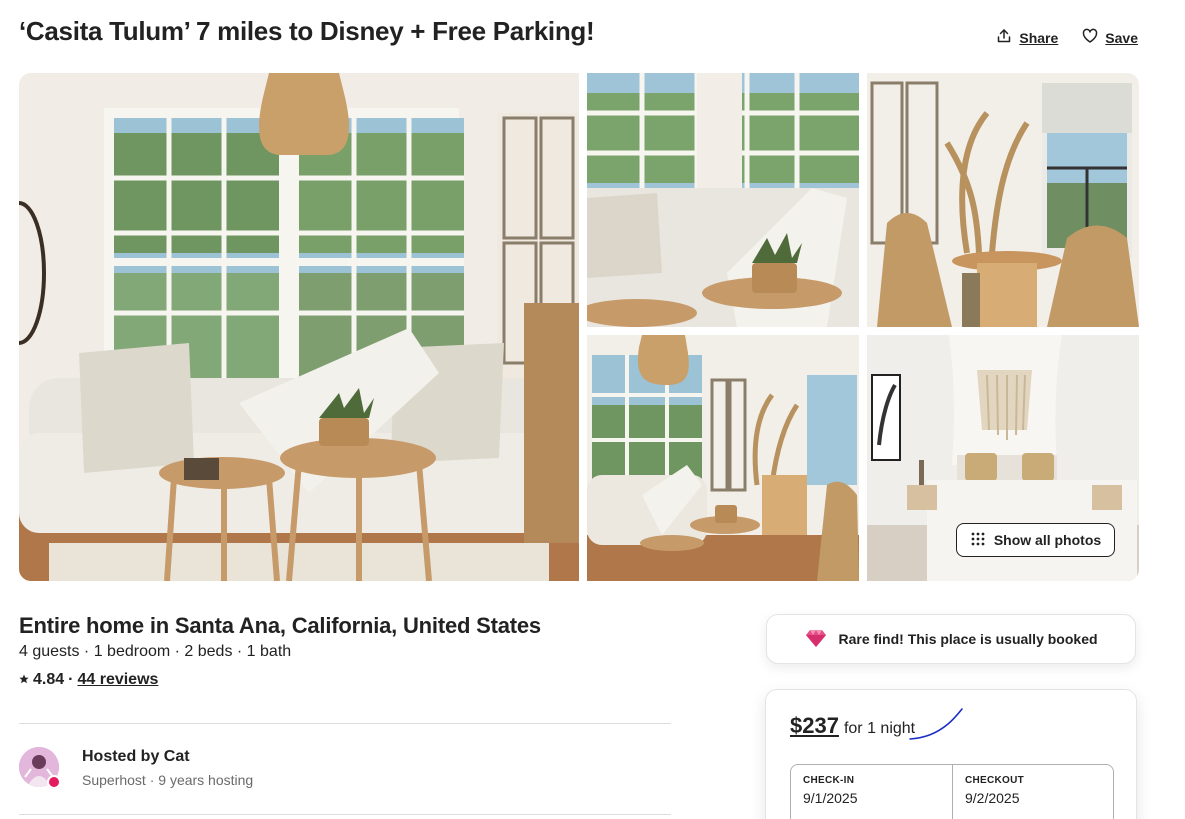 This screenshot has height=819, width=1185. I want to click on price-row: $237 for 1 night, so click(852, 726).